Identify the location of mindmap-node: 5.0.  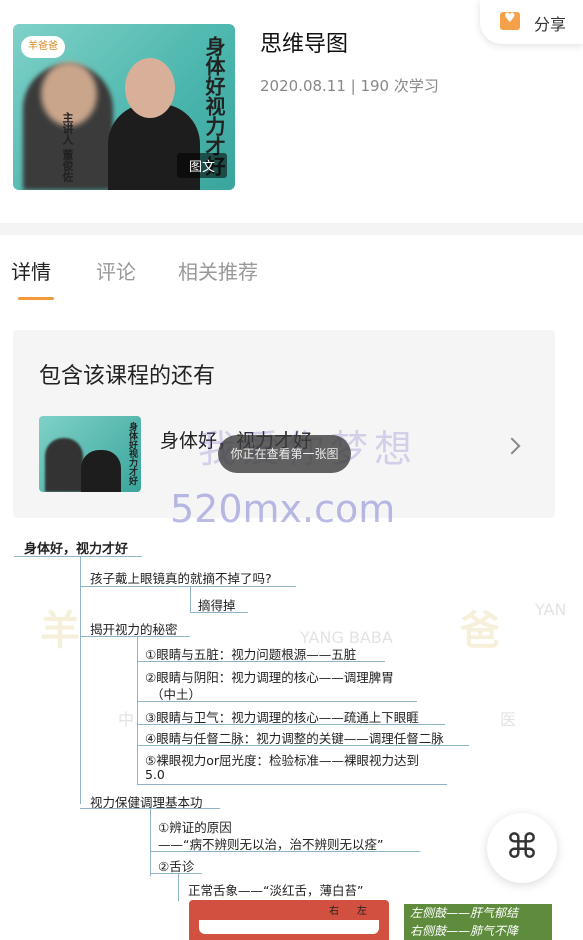
(155, 774).